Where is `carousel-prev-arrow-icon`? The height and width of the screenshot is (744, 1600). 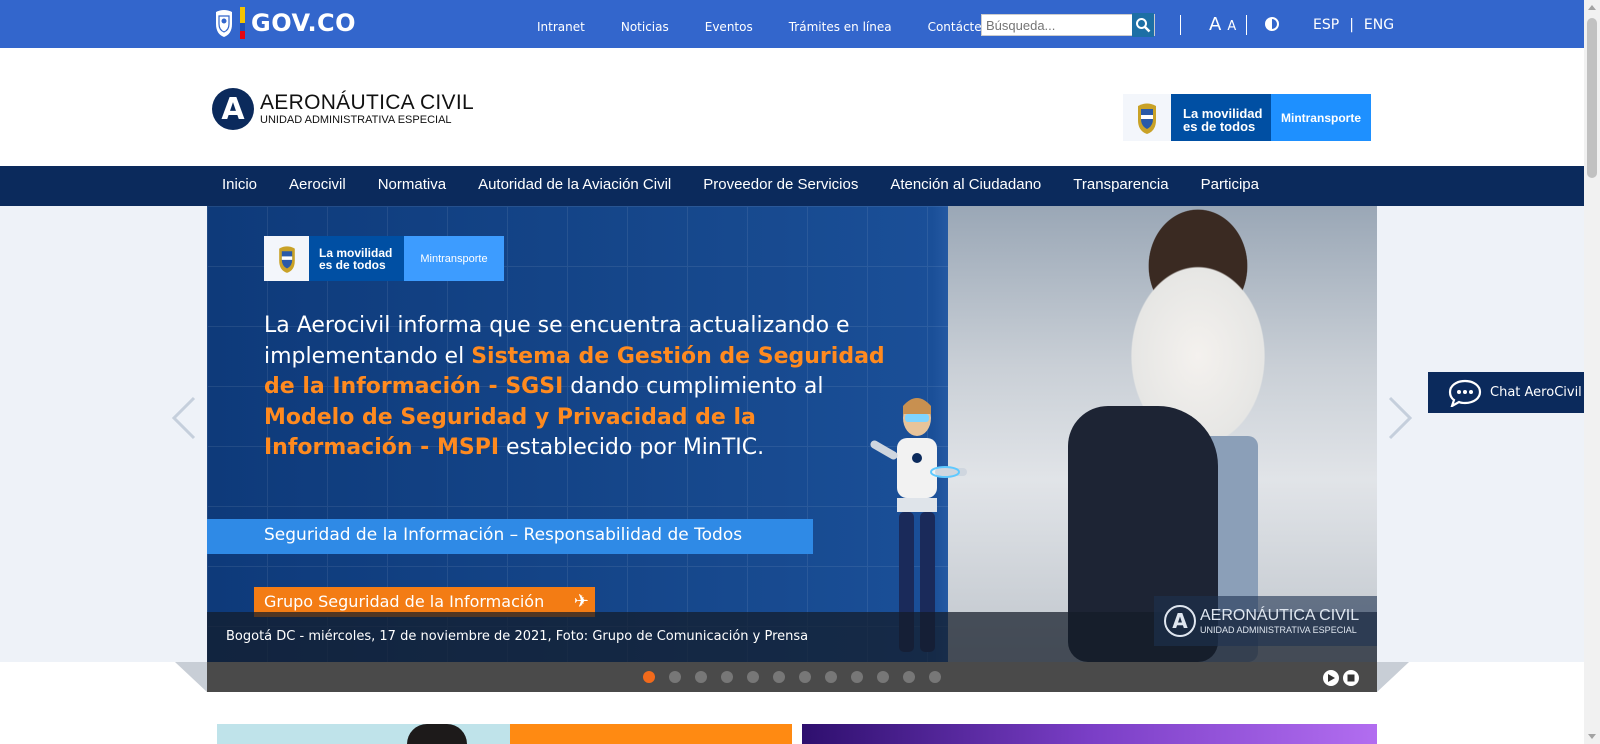 carousel-prev-arrow-icon is located at coordinates (185, 418).